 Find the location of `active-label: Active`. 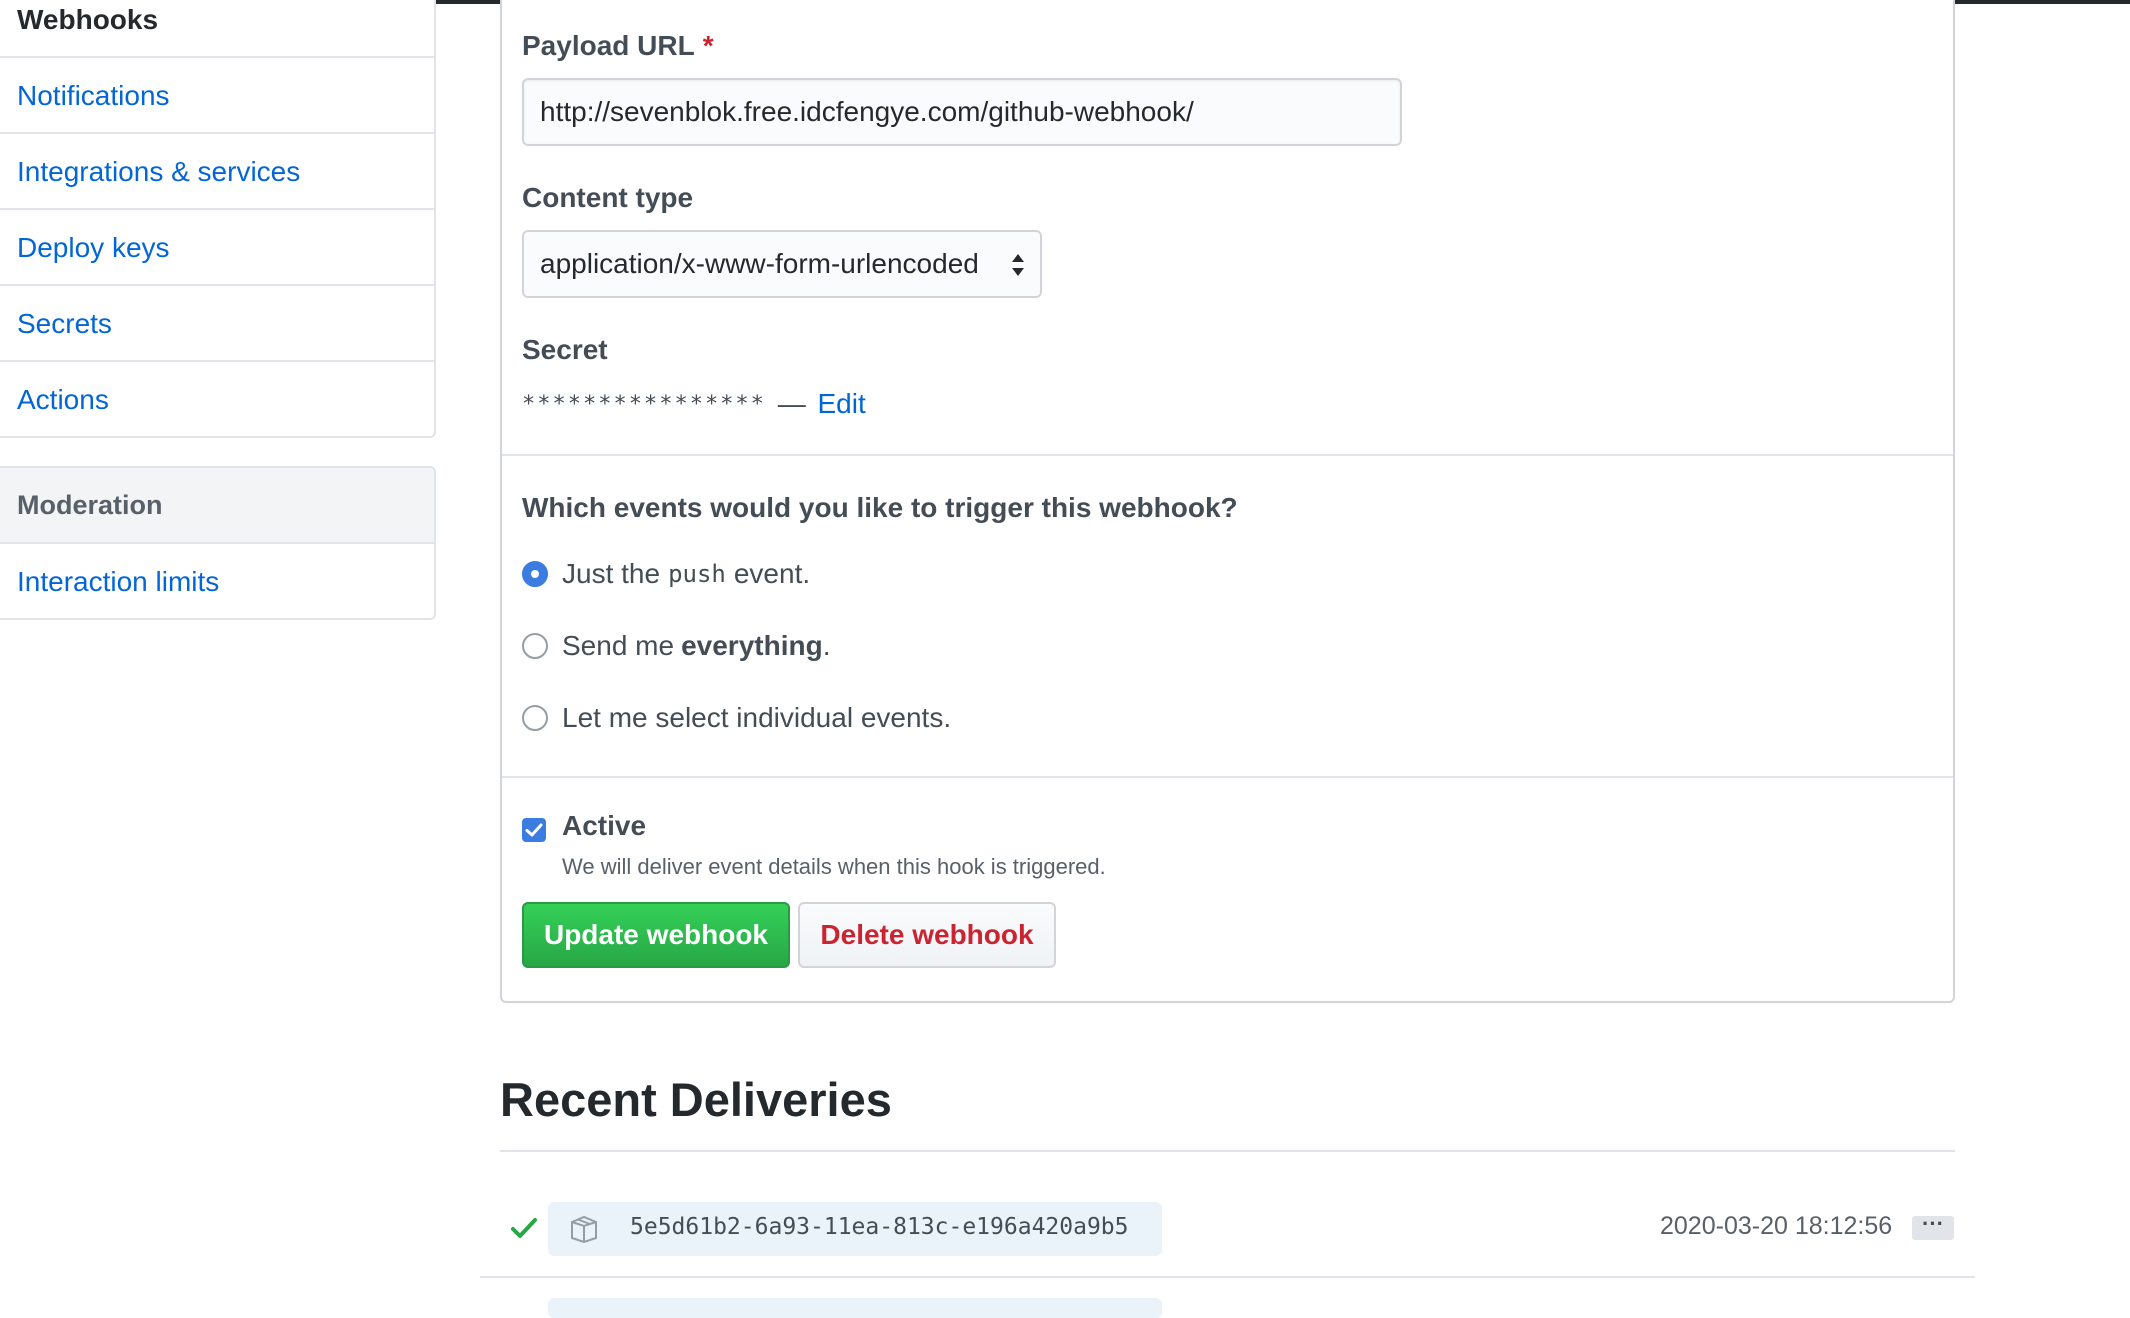

active-label: Active is located at coordinates (604, 825).